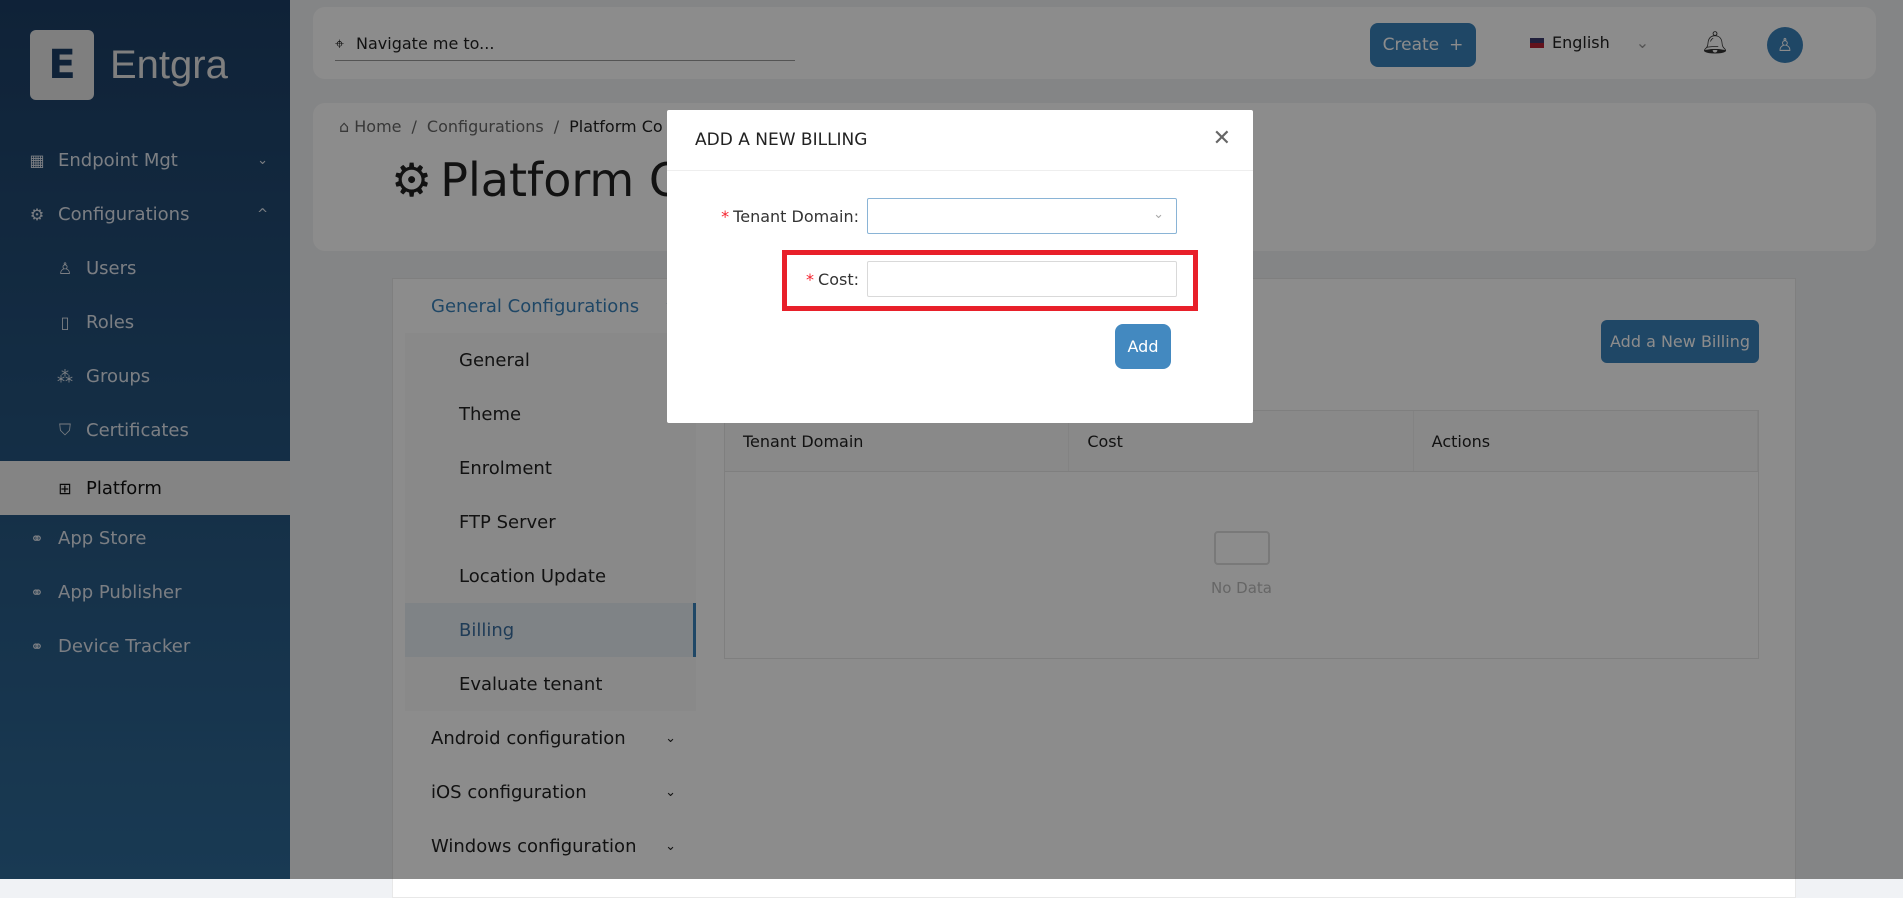 Image resolution: width=1903 pixels, height=898 pixels. Describe the element at coordinates (725, 216) in the screenshot. I see `required-mark: *` at that location.